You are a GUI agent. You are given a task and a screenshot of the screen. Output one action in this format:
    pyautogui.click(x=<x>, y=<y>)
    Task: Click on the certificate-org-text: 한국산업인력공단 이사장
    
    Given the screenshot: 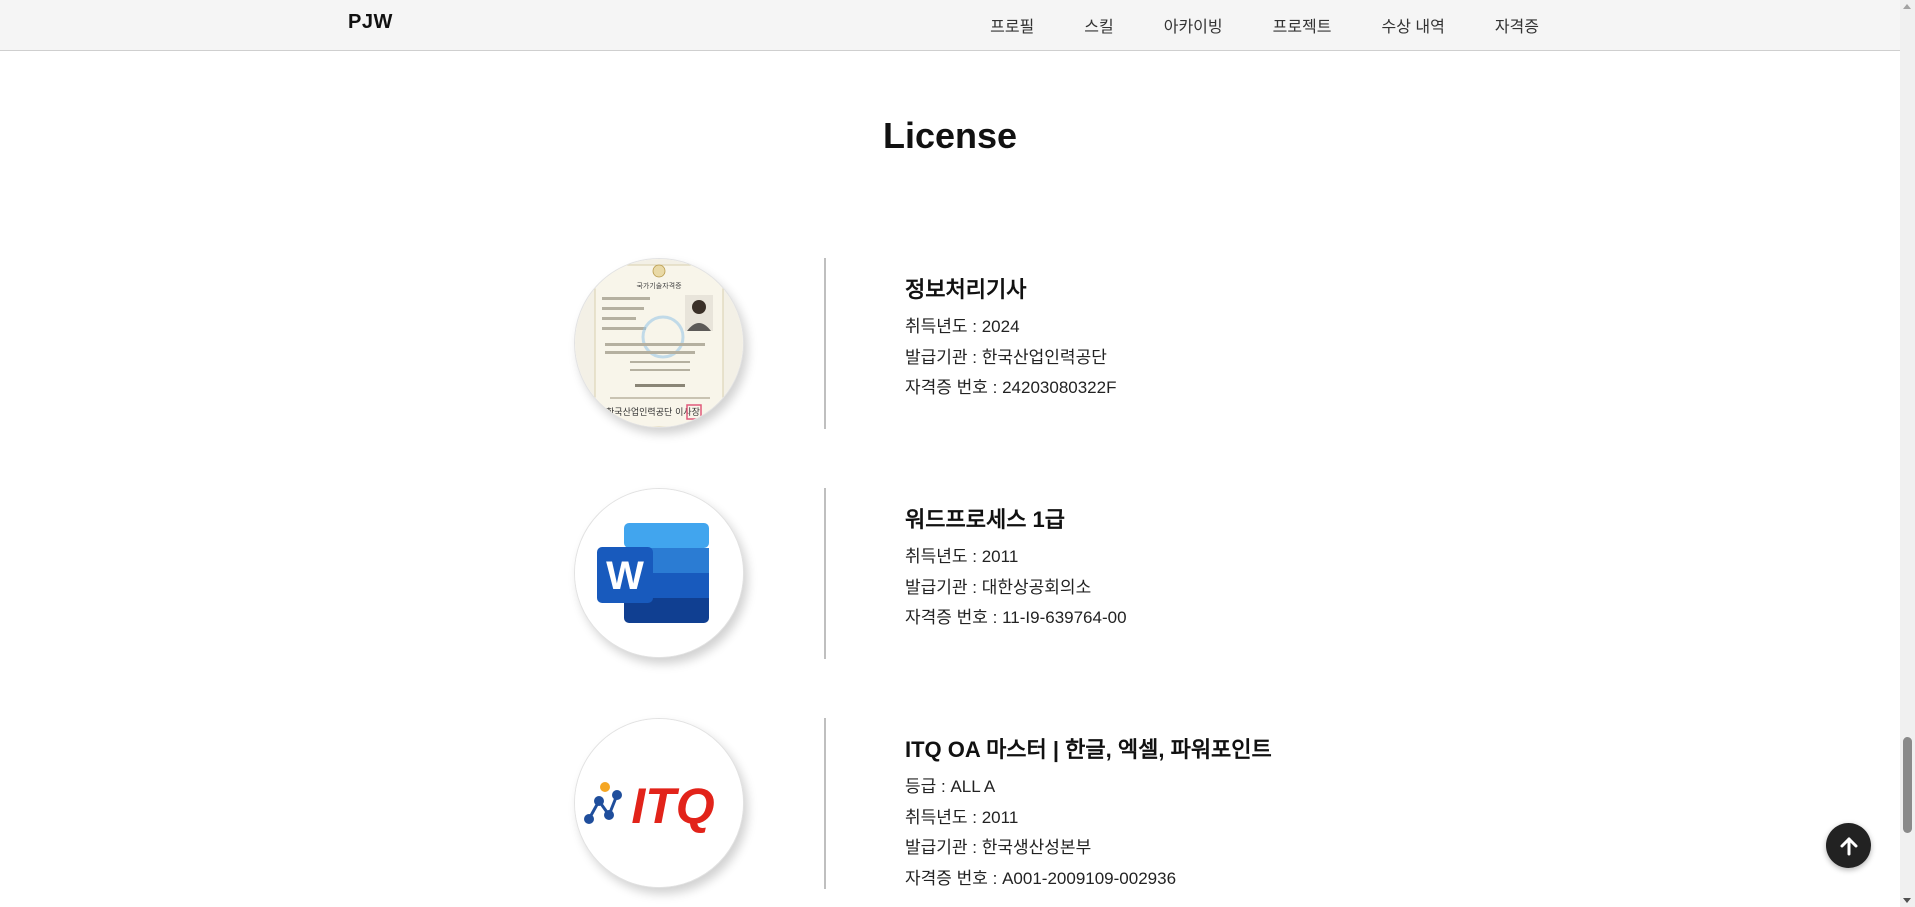 What is the action you would take?
    pyautogui.click(x=653, y=412)
    